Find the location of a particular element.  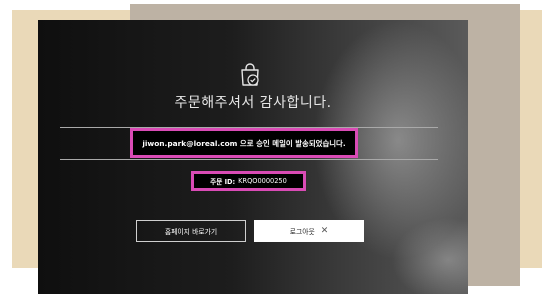

email-confirmation-message: jiwon.park@loreal.com 으로 승인 메일이 발송되었습니다. is located at coordinates (244, 143).